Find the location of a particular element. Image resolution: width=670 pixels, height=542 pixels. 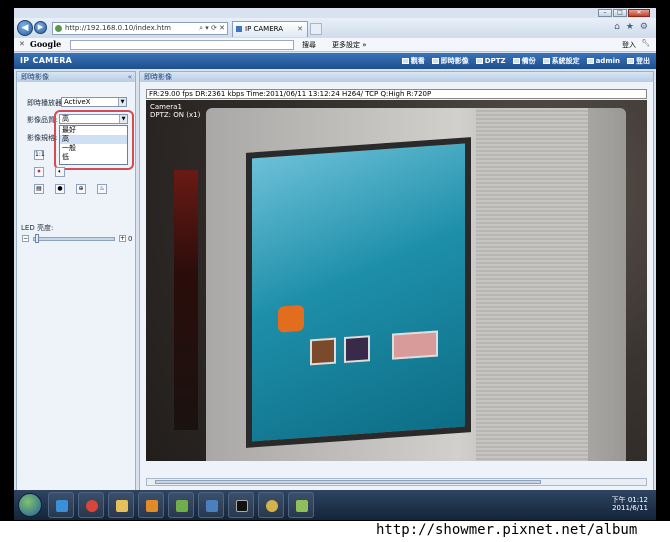

cmd-icon is located at coordinates (242, 506).